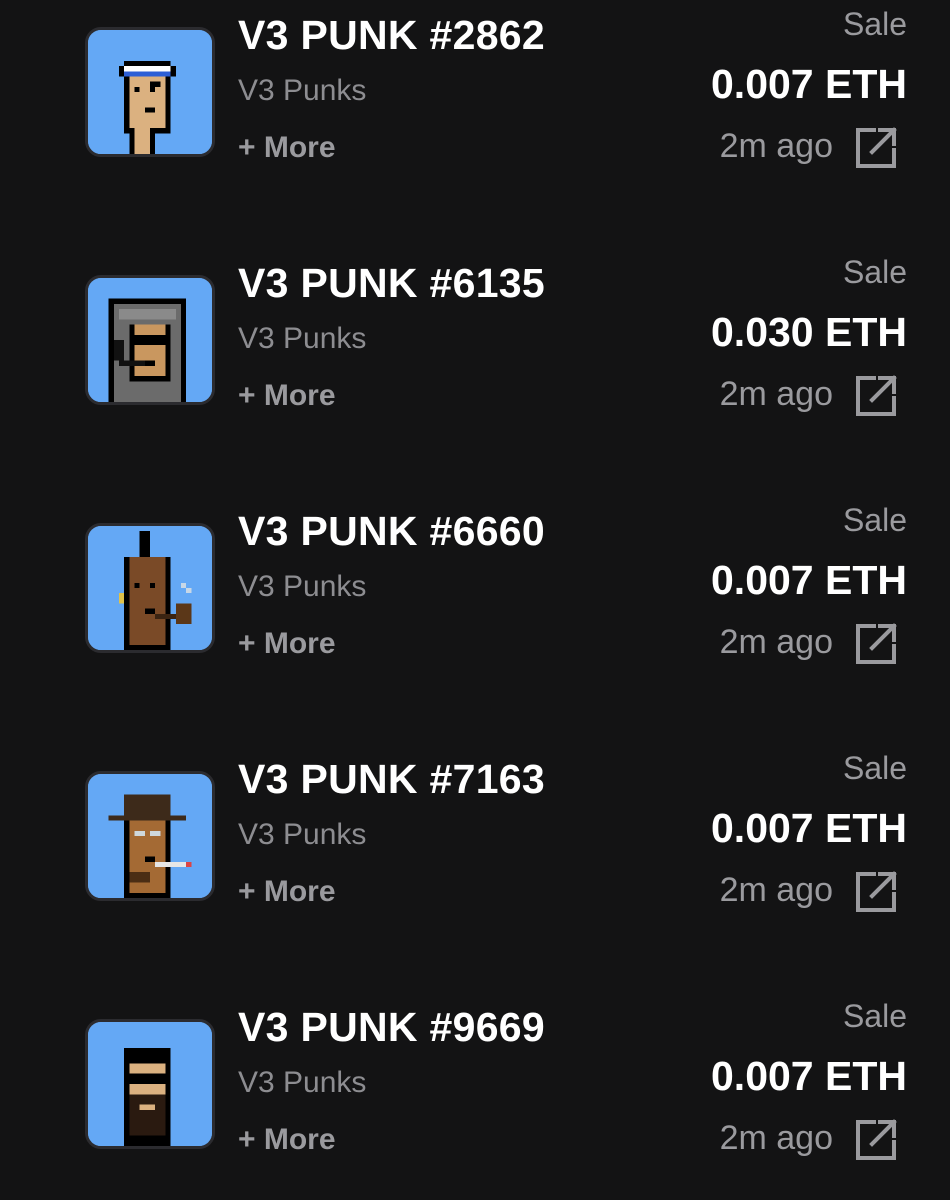  Describe the element at coordinates (150, 588) in the screenshot. I see `punk-mohawk-pipe-avatar` at that location.